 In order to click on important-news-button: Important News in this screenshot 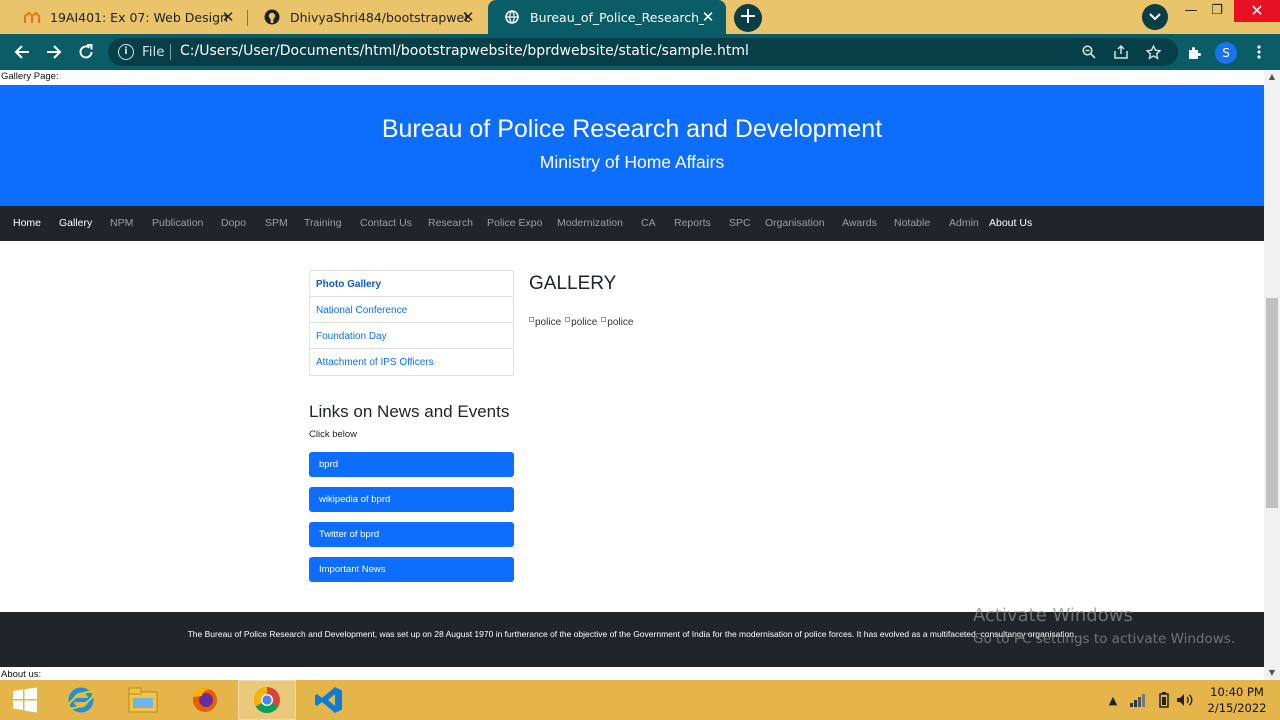, I will do `click(411, 569)`.